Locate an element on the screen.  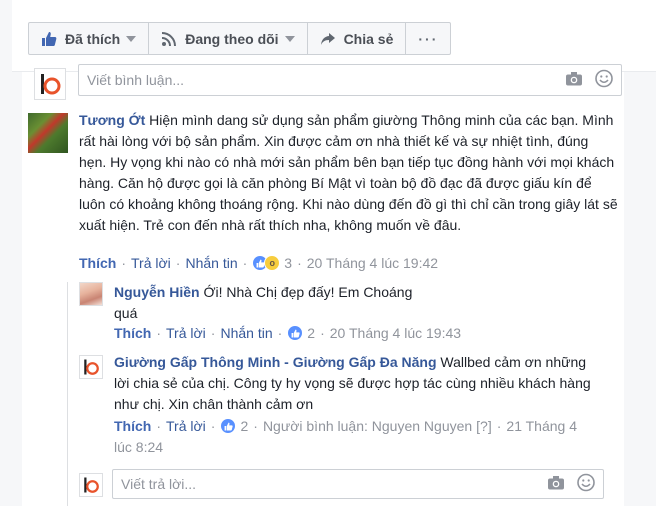
follow-label: Đang theo dõi is located at coordinates (232, 38).